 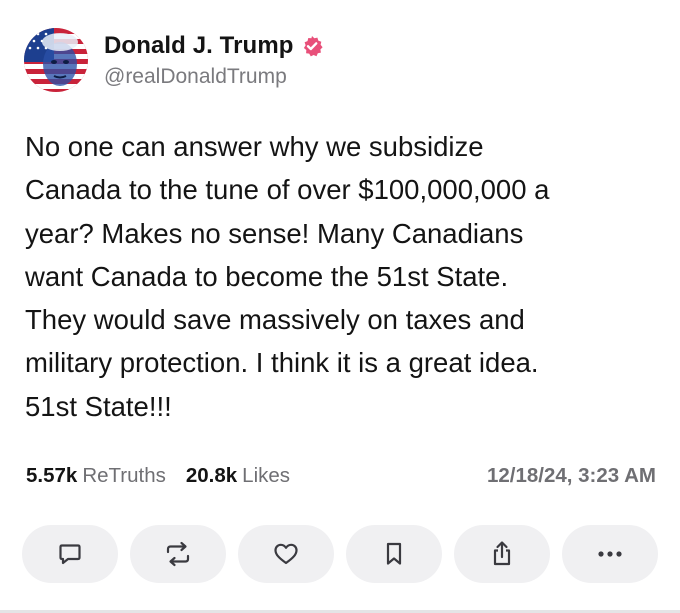 I want to click on more-icon, so click(x=610, y=554).